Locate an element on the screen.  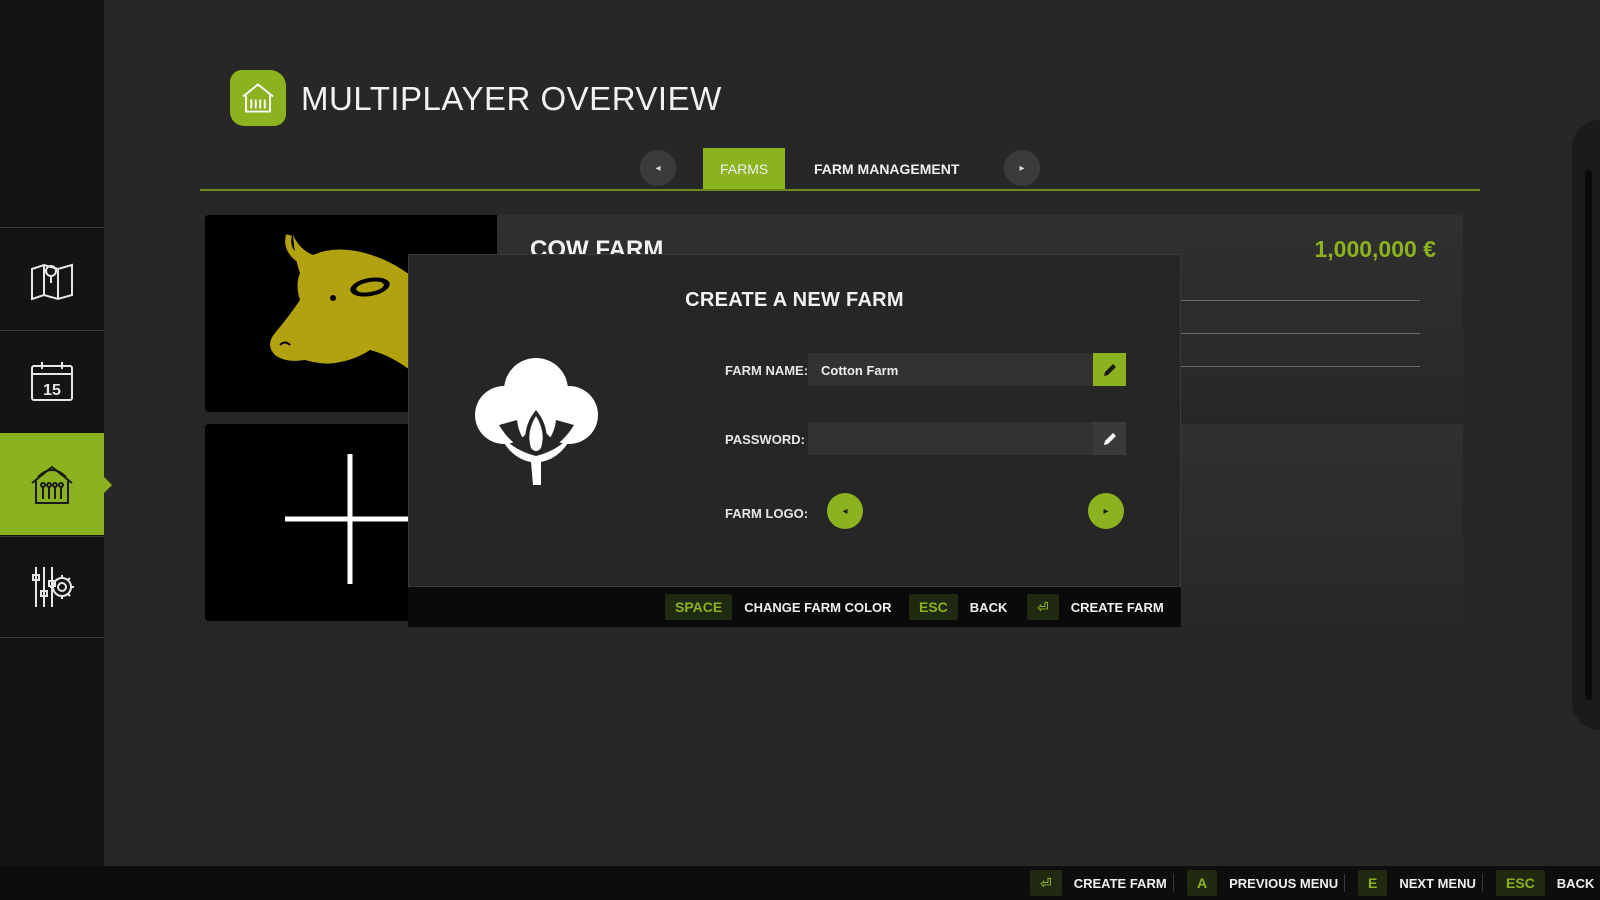
hint-previous-menu: A PREVIOUS MENU is located at coordinates (1262, 883).